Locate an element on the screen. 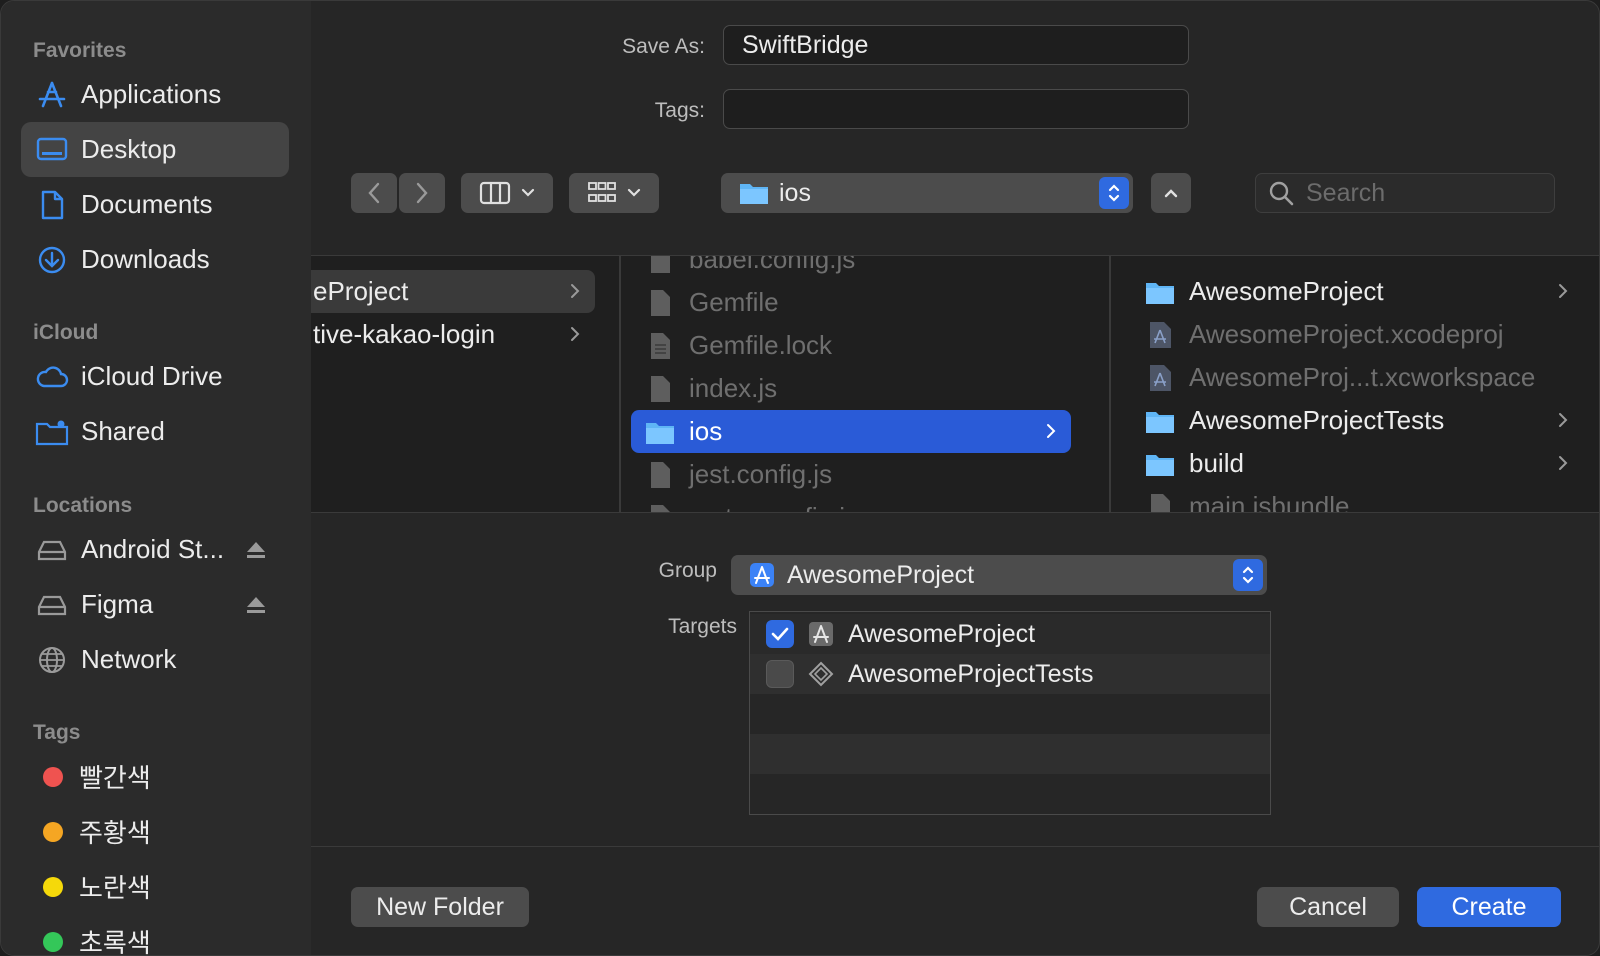 This screenshot has height=956, width=1600. sidebar-item-label: Desktop is located at coordinates (129, 149).